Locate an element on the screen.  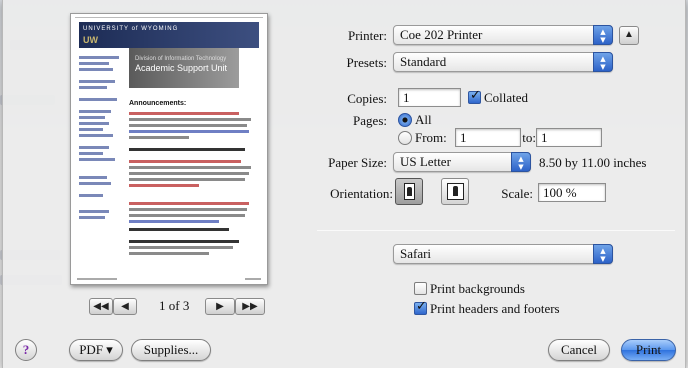
pages-to-field: 1 is located at coordinates (569, 137).